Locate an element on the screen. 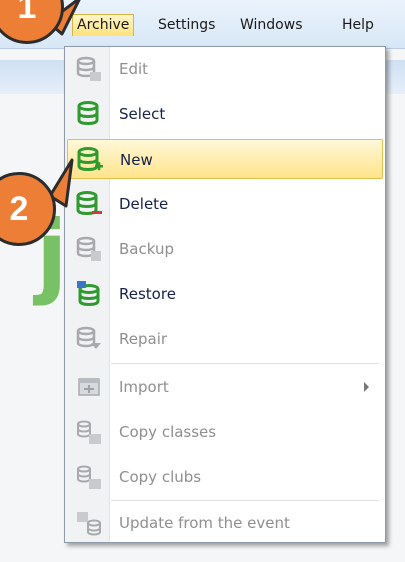 This screenshot has width=405, height=562. menu-settings: Settings is located at coordinates (186, 25).